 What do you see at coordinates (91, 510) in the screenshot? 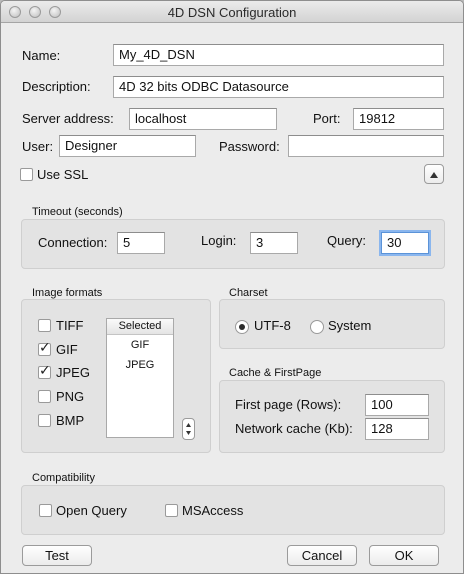
I see `open-query-label: Open Query` at bounding box center [91, 510].